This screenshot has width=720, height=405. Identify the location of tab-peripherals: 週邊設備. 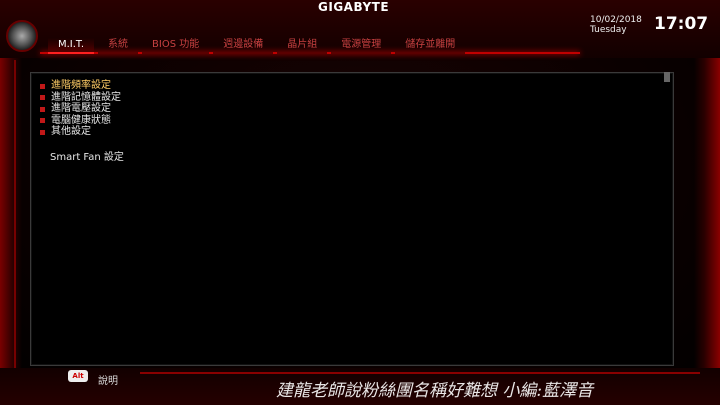
(243, 46).